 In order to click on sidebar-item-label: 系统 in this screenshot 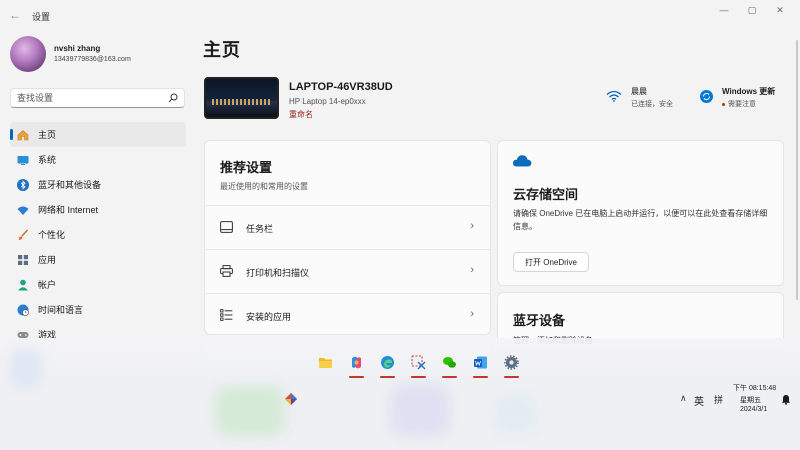, I will do `click(47, 160)`.